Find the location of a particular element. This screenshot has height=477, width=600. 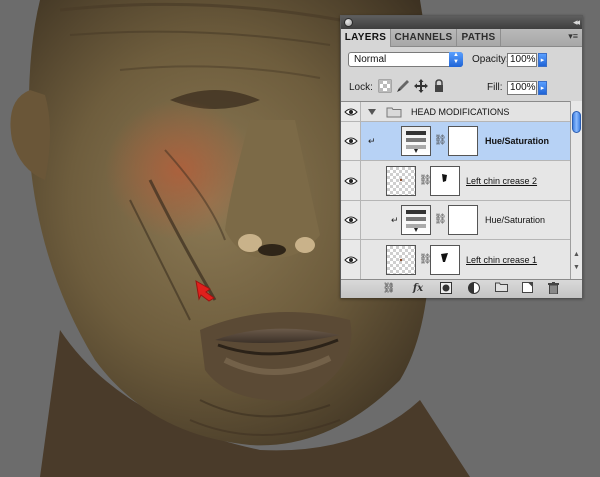

tab-paths: PATHS is located at coordinates (479, 37).